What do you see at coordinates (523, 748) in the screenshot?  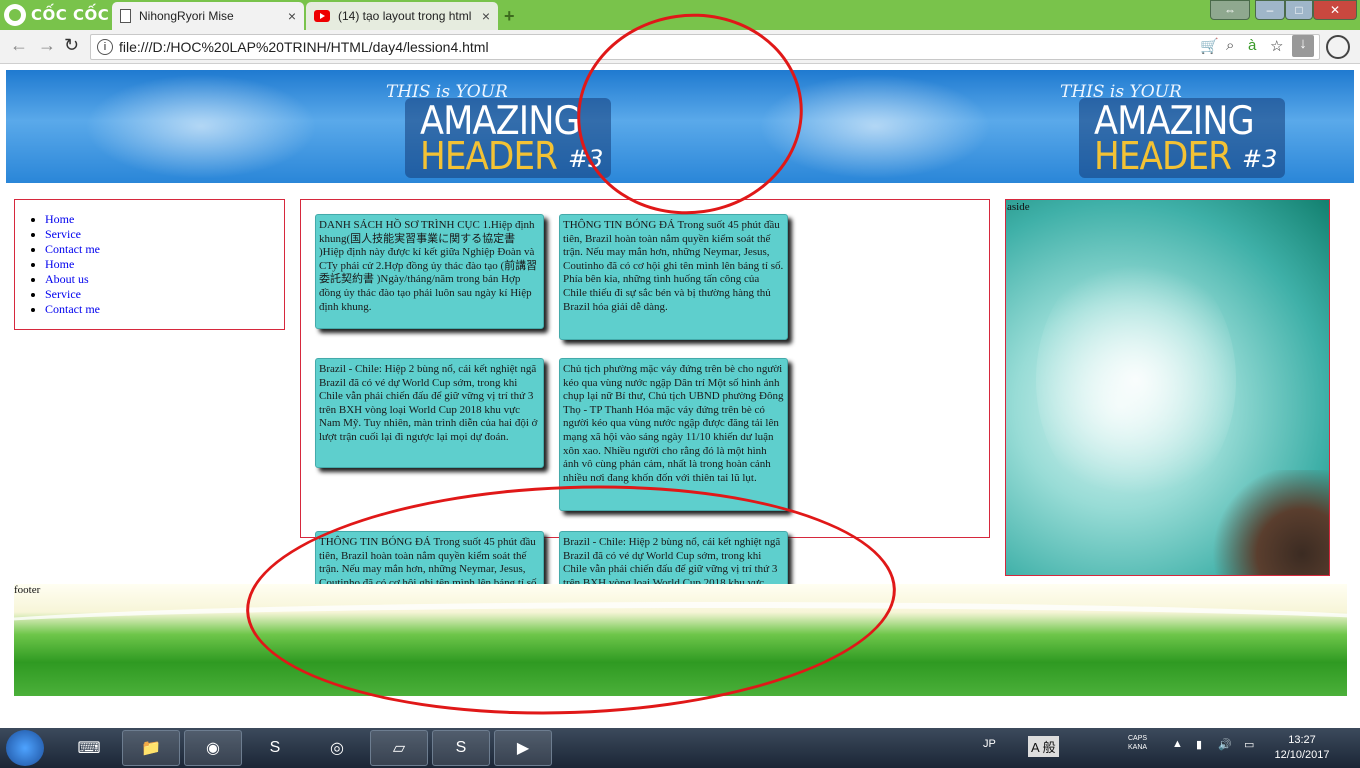 I see `media-player-icon: ▶` at bounding box center [523, 748].